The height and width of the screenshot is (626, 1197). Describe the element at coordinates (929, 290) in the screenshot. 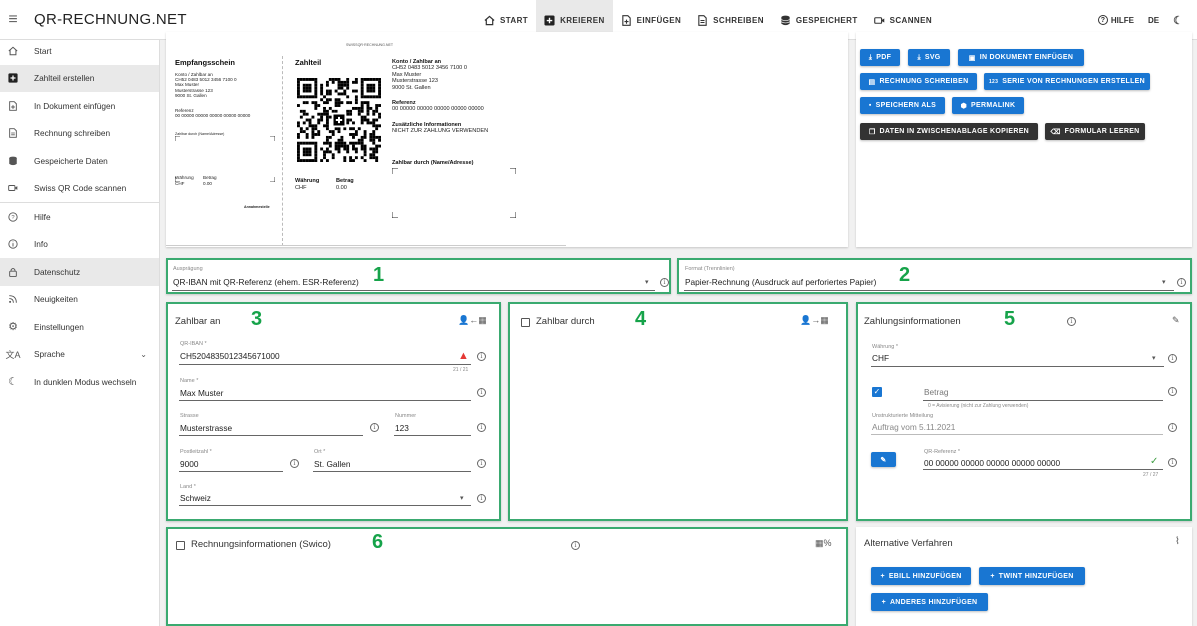

I see `format-underline` at that location.